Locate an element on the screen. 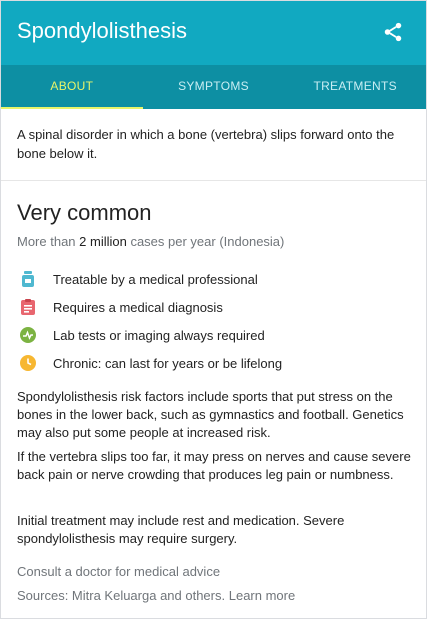  clock-icon is located at coordinates (28, 363).